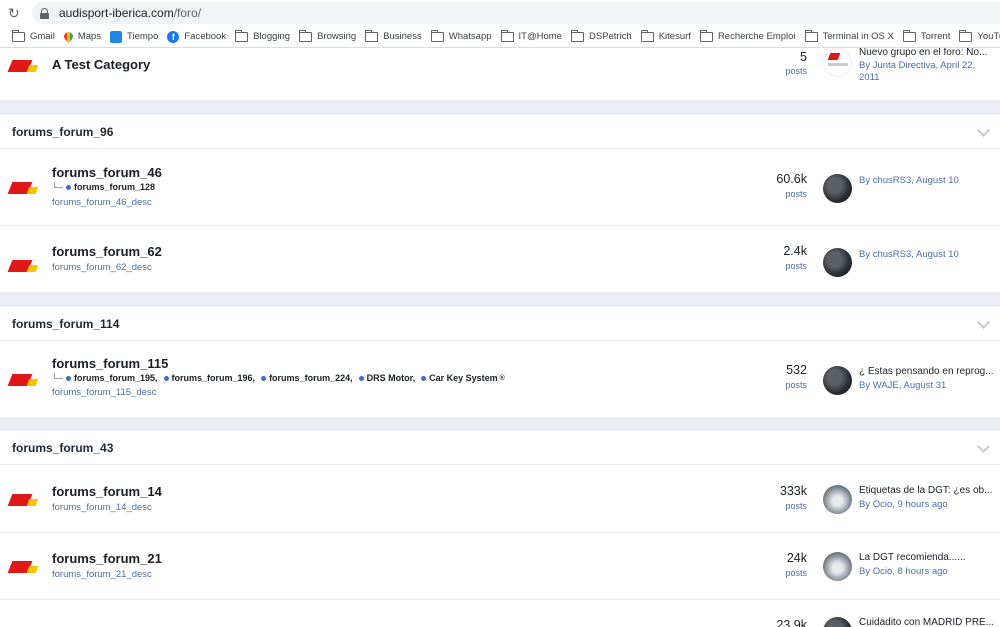  I want to click on bookmark-recherche-emploi: Recherche Emploi, so click(747, 35).